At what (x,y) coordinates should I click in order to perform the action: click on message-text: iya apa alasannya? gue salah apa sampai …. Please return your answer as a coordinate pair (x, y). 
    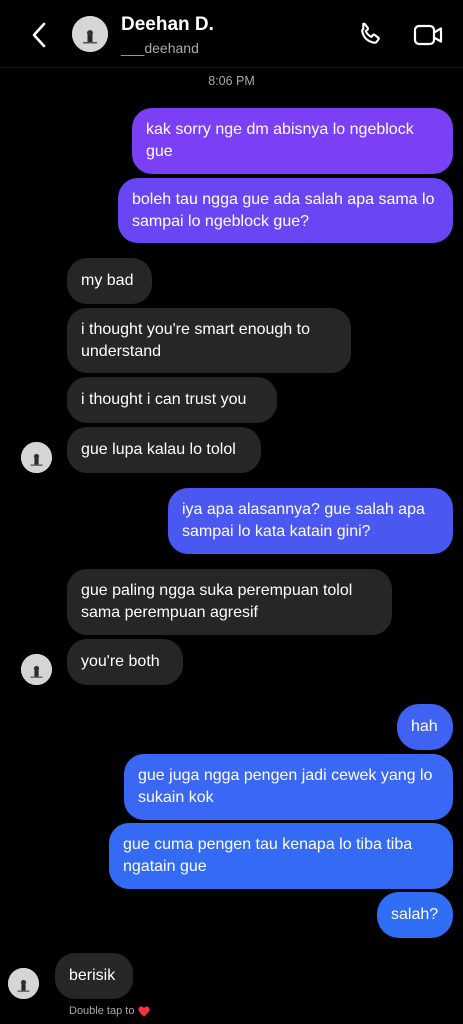
    Looking at the image, I should click on (303, 520).